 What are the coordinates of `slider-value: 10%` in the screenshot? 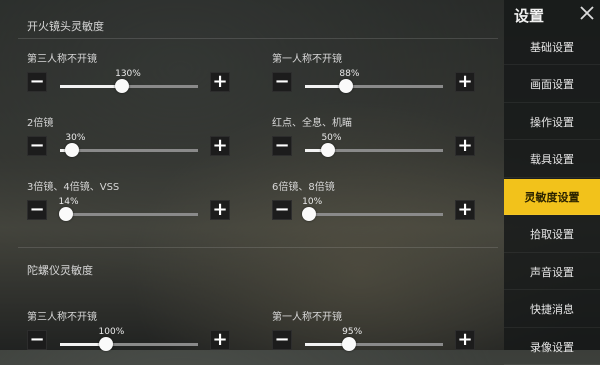 It's located at (312, 202).